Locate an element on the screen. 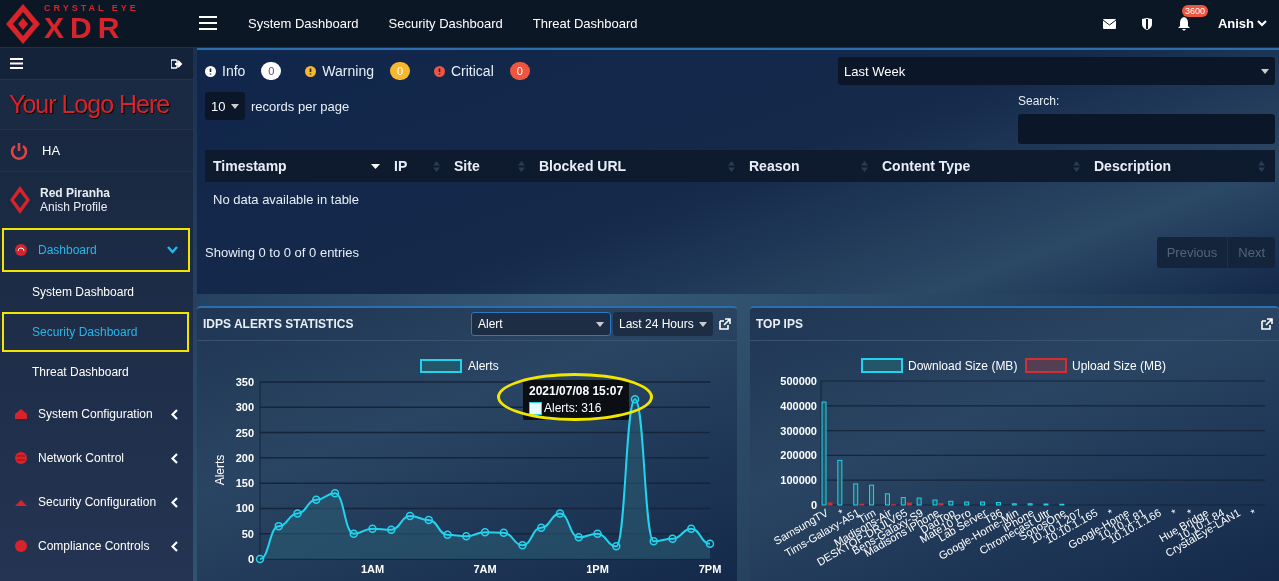 This screenshot has height=581, width=1279. column-header: IP is located at coordinates (416, 166).